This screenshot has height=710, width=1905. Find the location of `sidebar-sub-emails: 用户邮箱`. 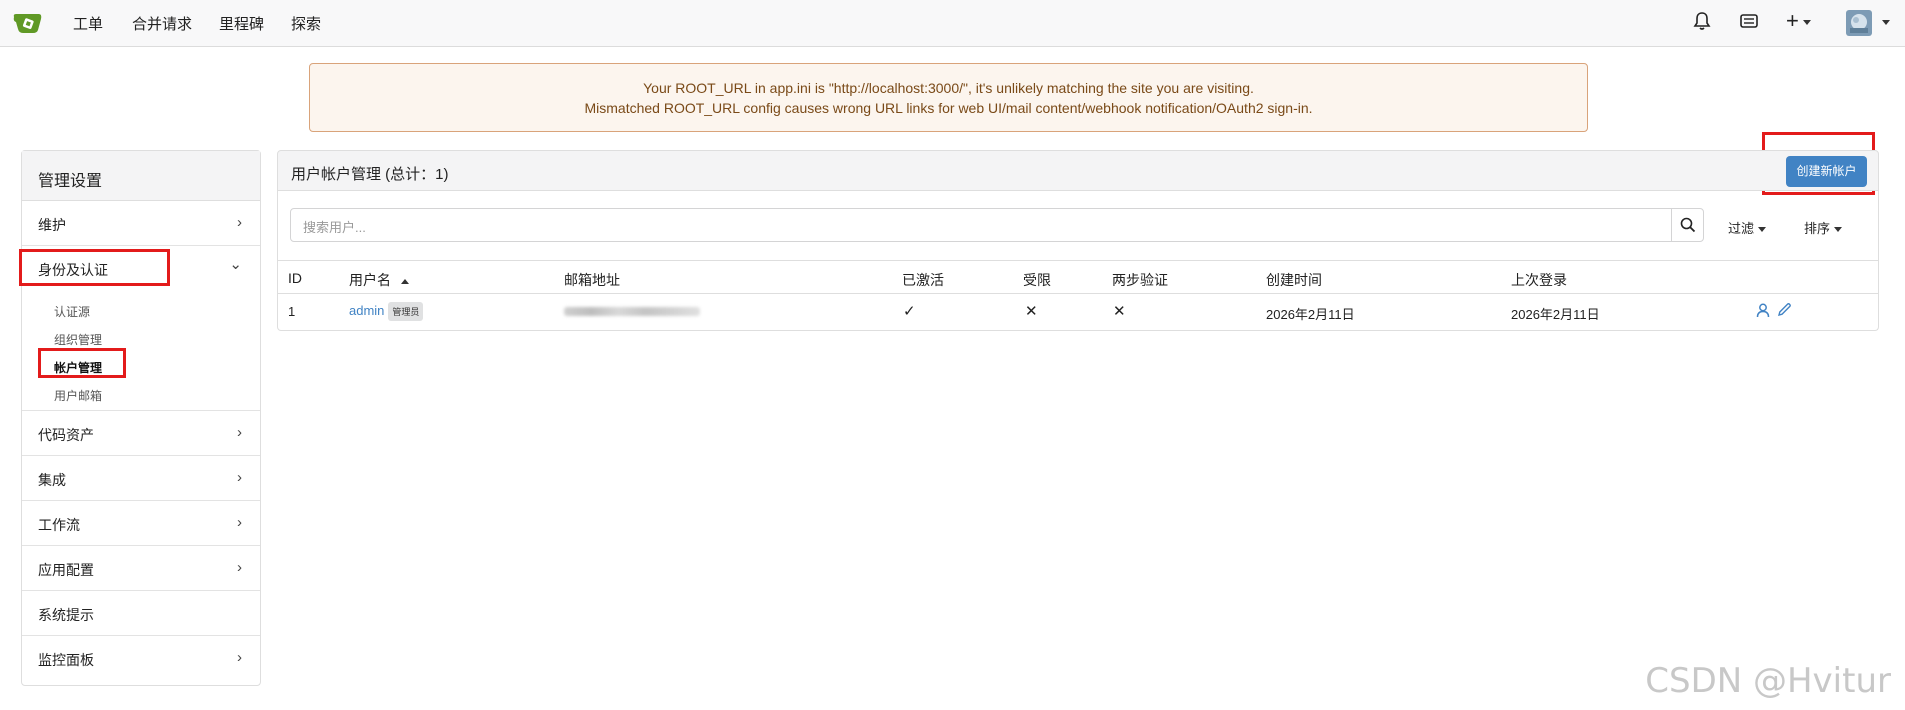

sidebar-sub-emails: 用户邮箱 is located at coordinates (78, 395).